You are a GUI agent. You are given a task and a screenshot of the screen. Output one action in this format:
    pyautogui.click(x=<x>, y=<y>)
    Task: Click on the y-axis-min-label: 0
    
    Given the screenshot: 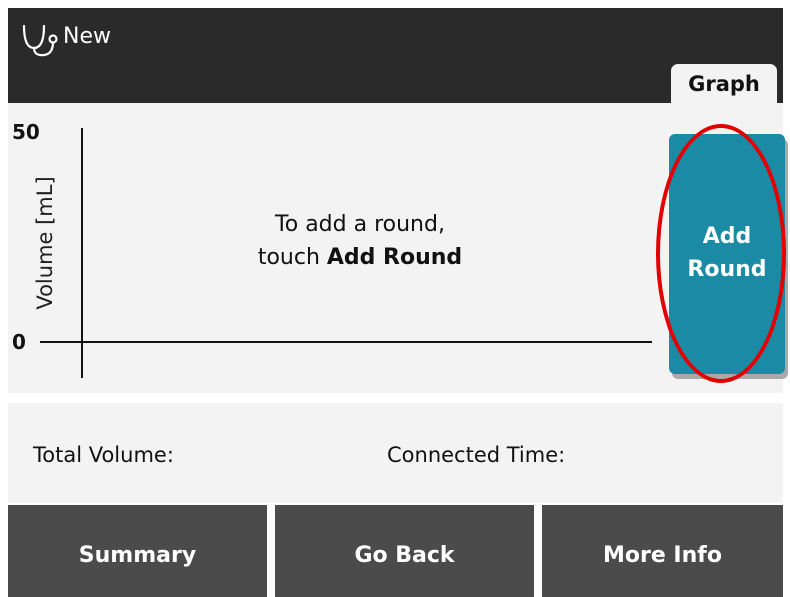 What is the action you would take?
    pyautogui.click(x=19, y=342)
    